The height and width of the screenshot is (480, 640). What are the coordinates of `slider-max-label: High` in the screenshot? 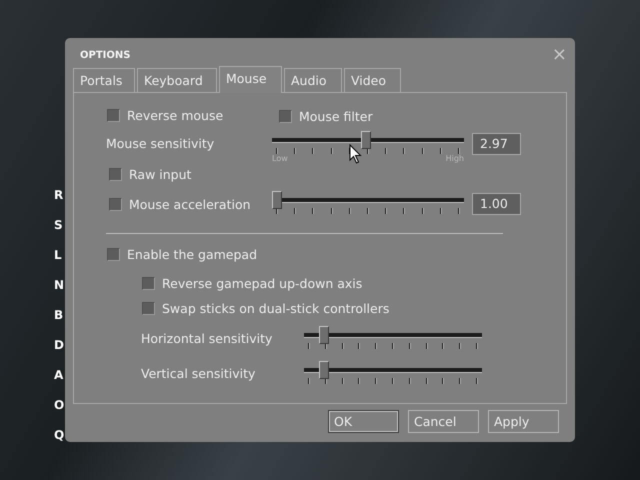 It's located at (455, 158).